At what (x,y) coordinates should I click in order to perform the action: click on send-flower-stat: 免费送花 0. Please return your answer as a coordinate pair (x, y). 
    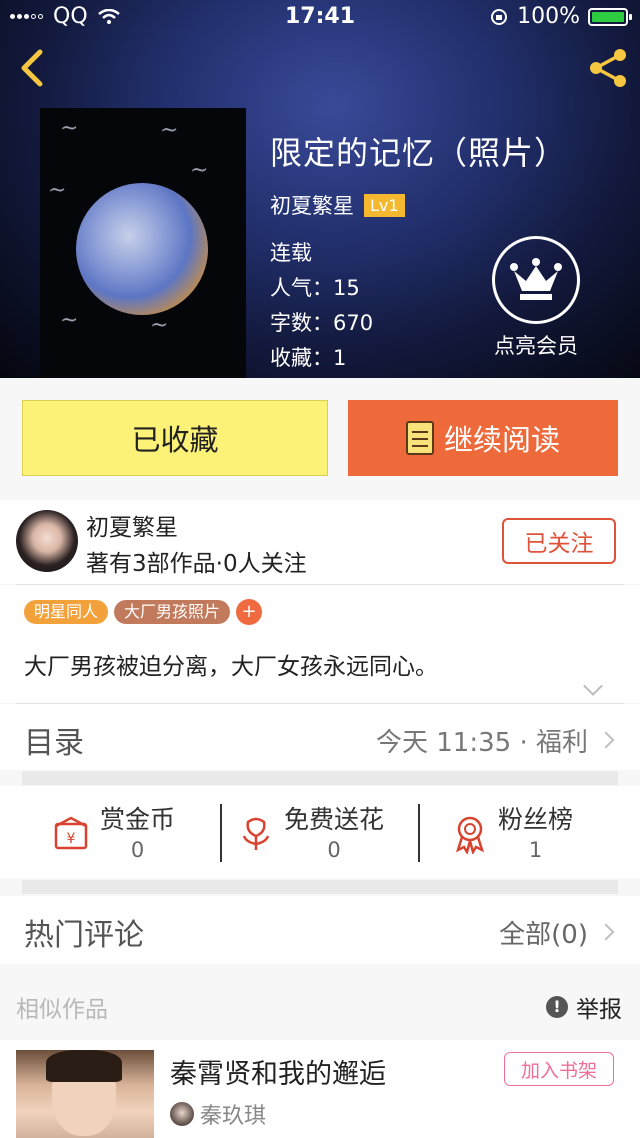
    Looking at the image, I should click on (310, 831).